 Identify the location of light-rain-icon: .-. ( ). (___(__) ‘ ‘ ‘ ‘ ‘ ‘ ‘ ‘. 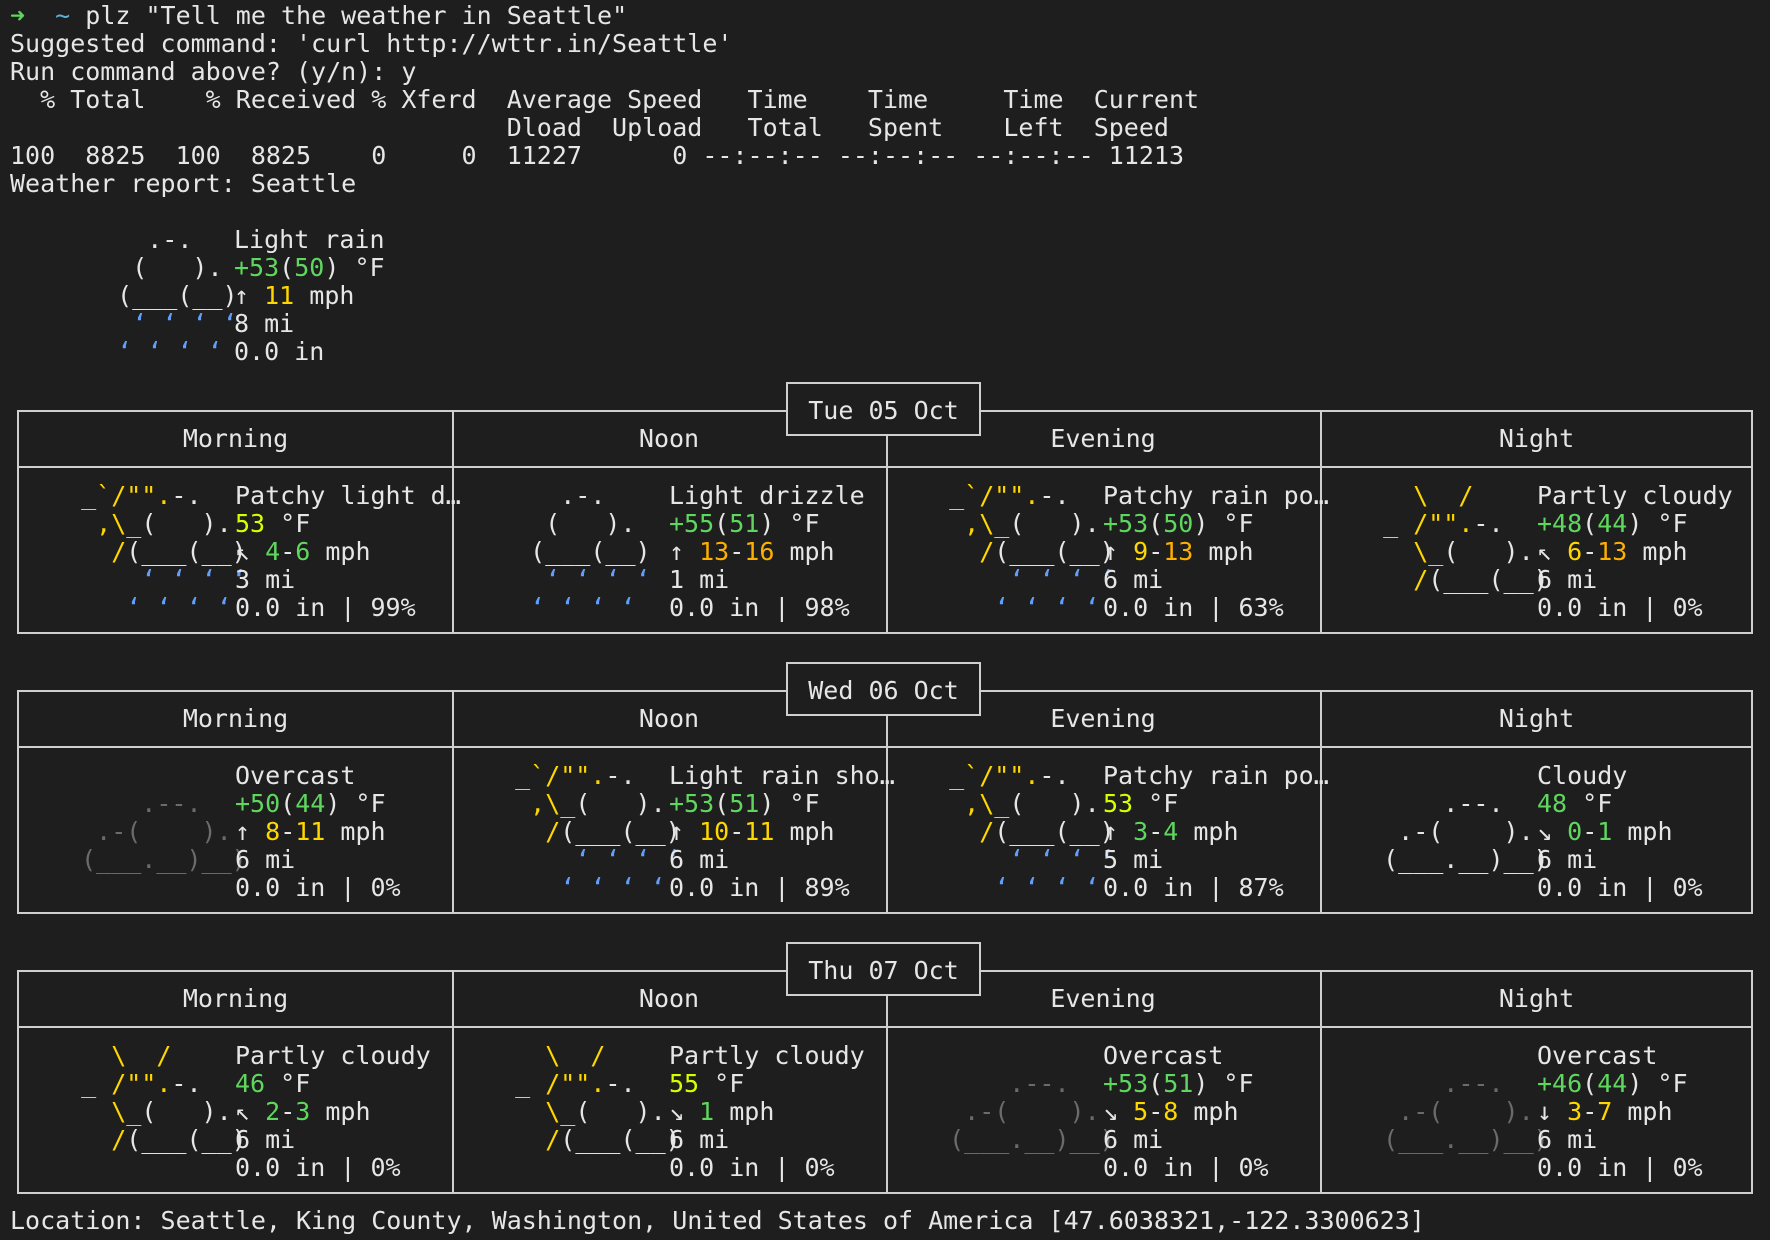
(177, 295).